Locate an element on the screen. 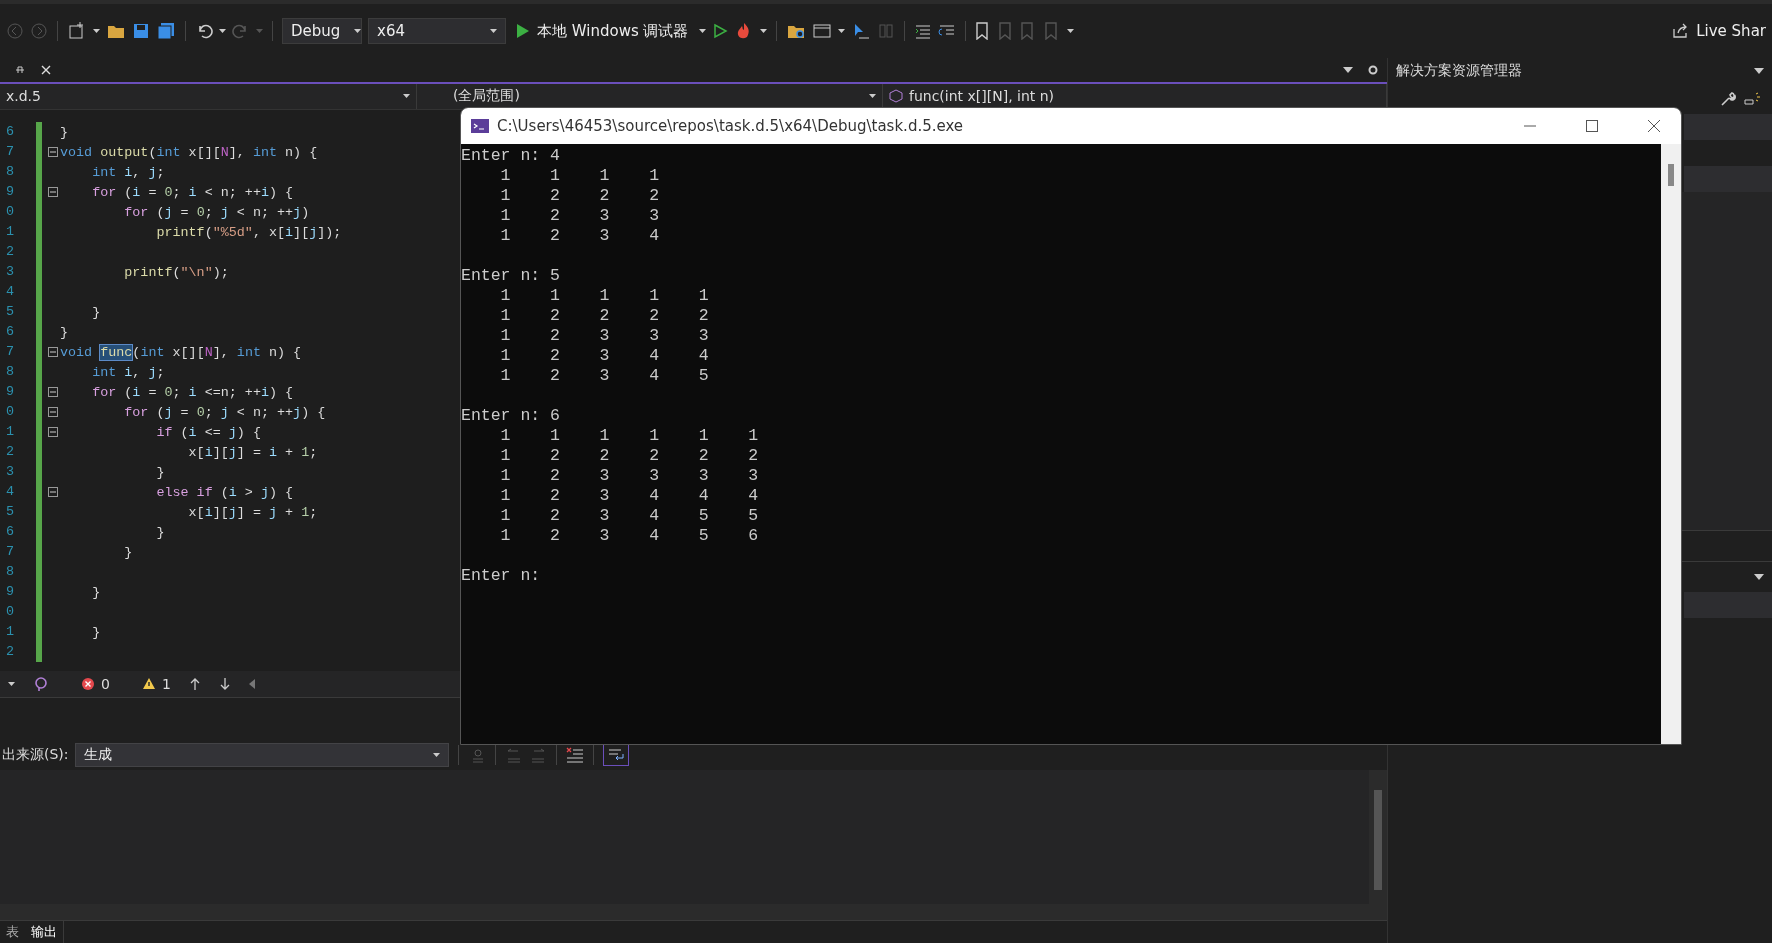 This screenshot has height=943, width=1772. code-line: if (i <= j) { is located at coordinates (208, 432).